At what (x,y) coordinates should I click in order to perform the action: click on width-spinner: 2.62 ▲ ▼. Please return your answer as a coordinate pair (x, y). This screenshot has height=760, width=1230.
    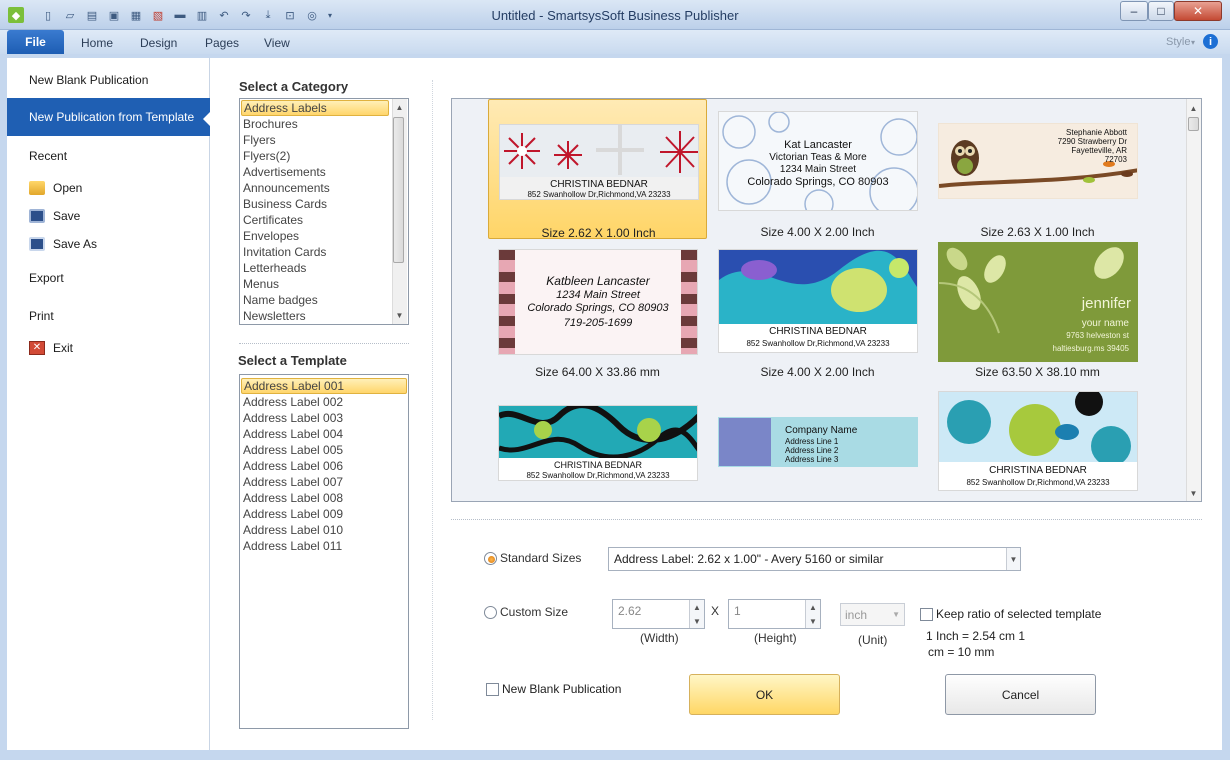
    Looking at the image, I should click on (658, 614).